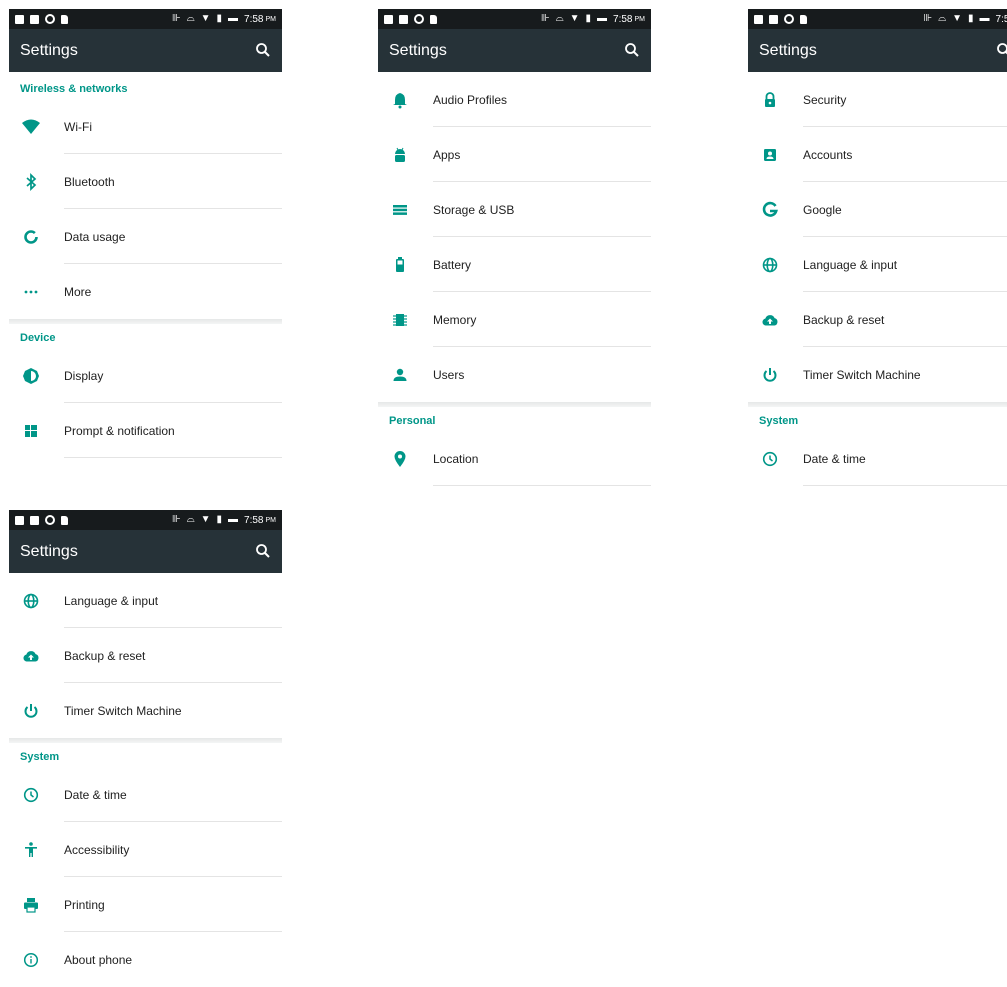  I want to click on setting-label: Bluetooth, so click(89, 181).